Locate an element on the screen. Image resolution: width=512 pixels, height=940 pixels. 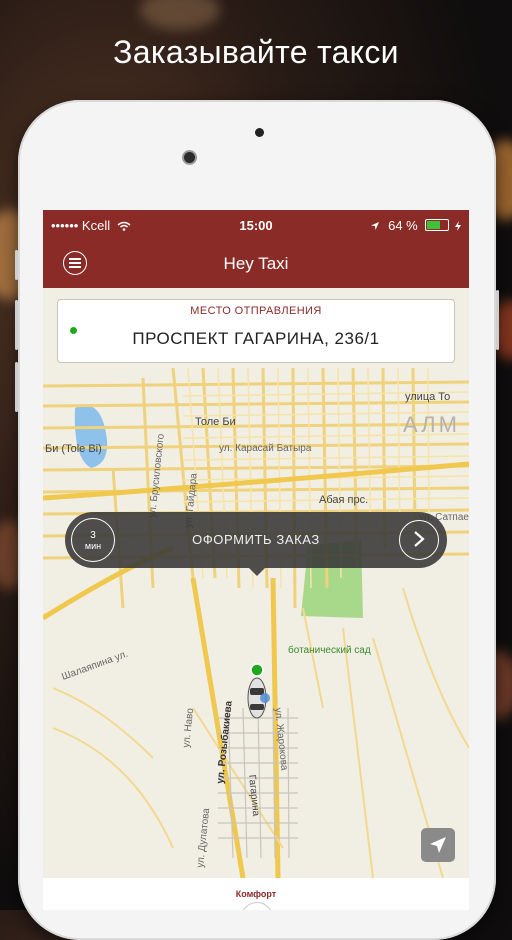
map-label: Абая прс. is located at coordinates (343, 500).